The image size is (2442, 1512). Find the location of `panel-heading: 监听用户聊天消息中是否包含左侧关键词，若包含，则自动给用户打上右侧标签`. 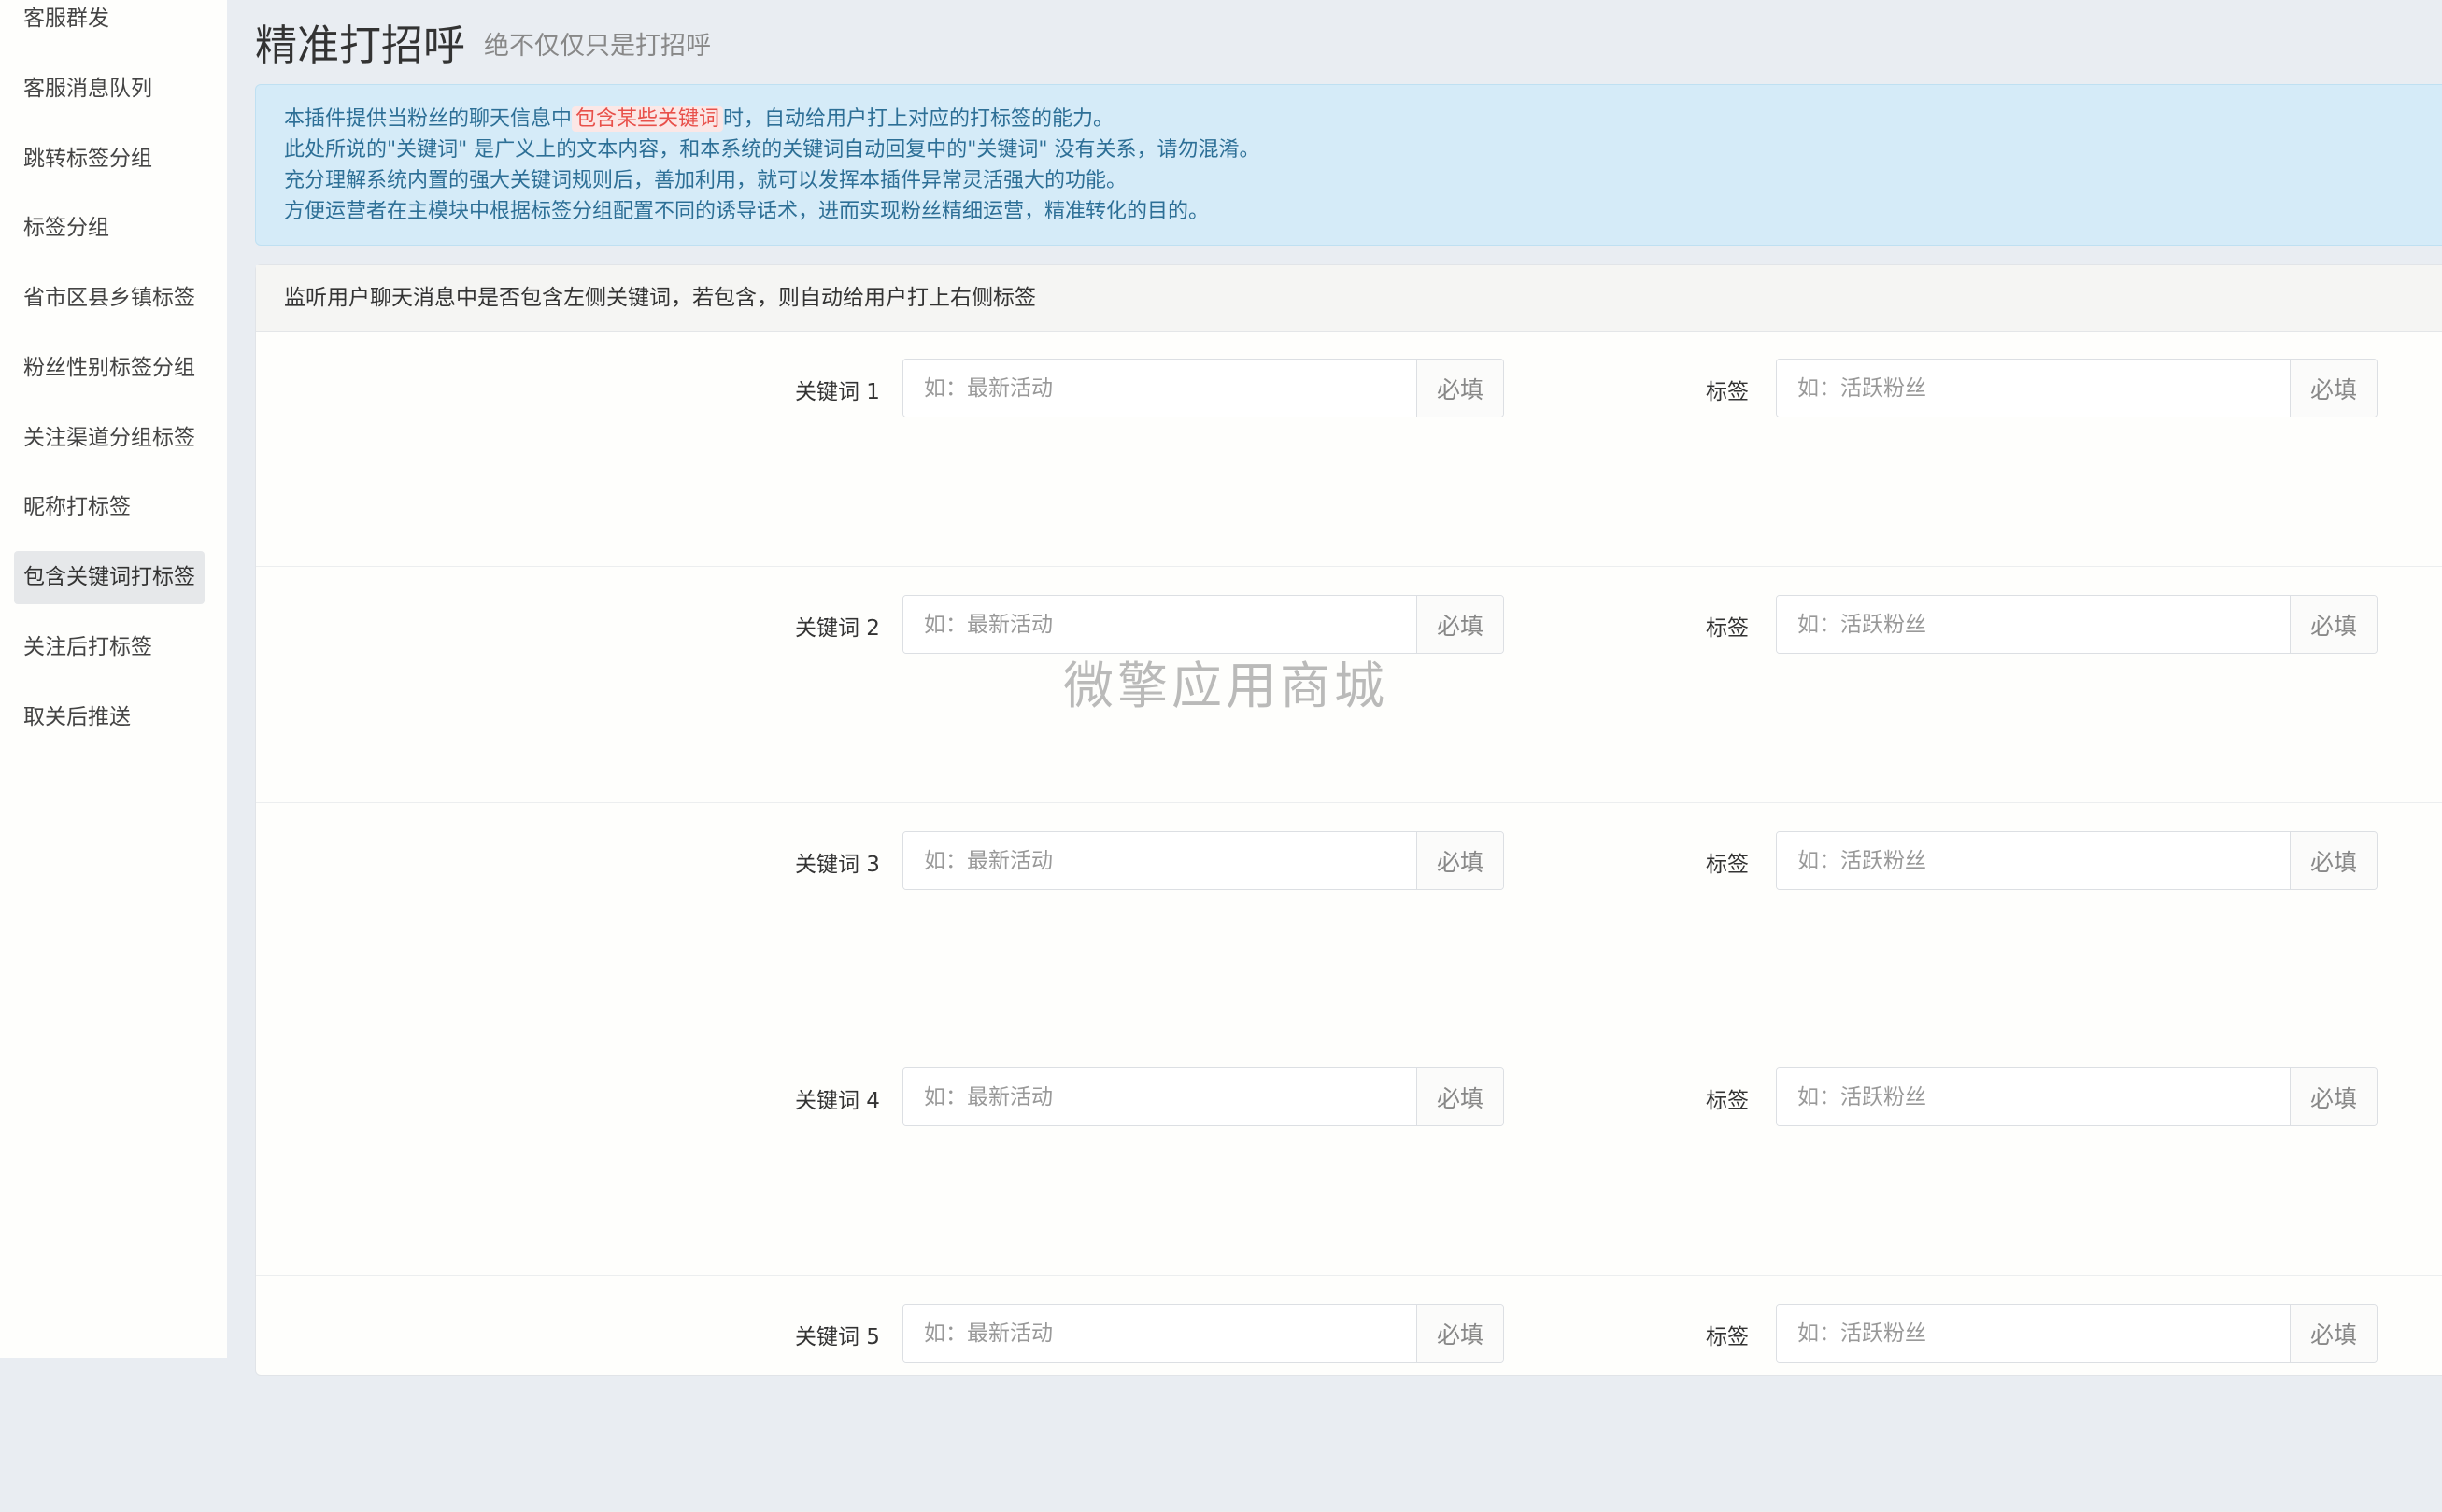

panel-heading: 监听用户聊天消息中是否包含左侧关键词，若包含，则自动给用户打上右侧标签 is located at coordinates (1349, 298).